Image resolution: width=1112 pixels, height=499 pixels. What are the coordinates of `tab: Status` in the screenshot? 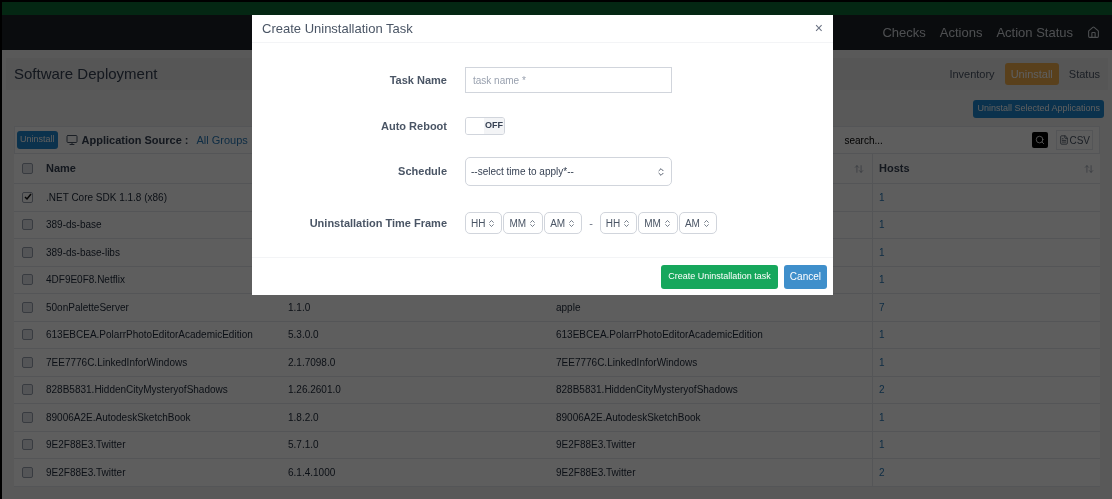 It's located at (1084, 74).